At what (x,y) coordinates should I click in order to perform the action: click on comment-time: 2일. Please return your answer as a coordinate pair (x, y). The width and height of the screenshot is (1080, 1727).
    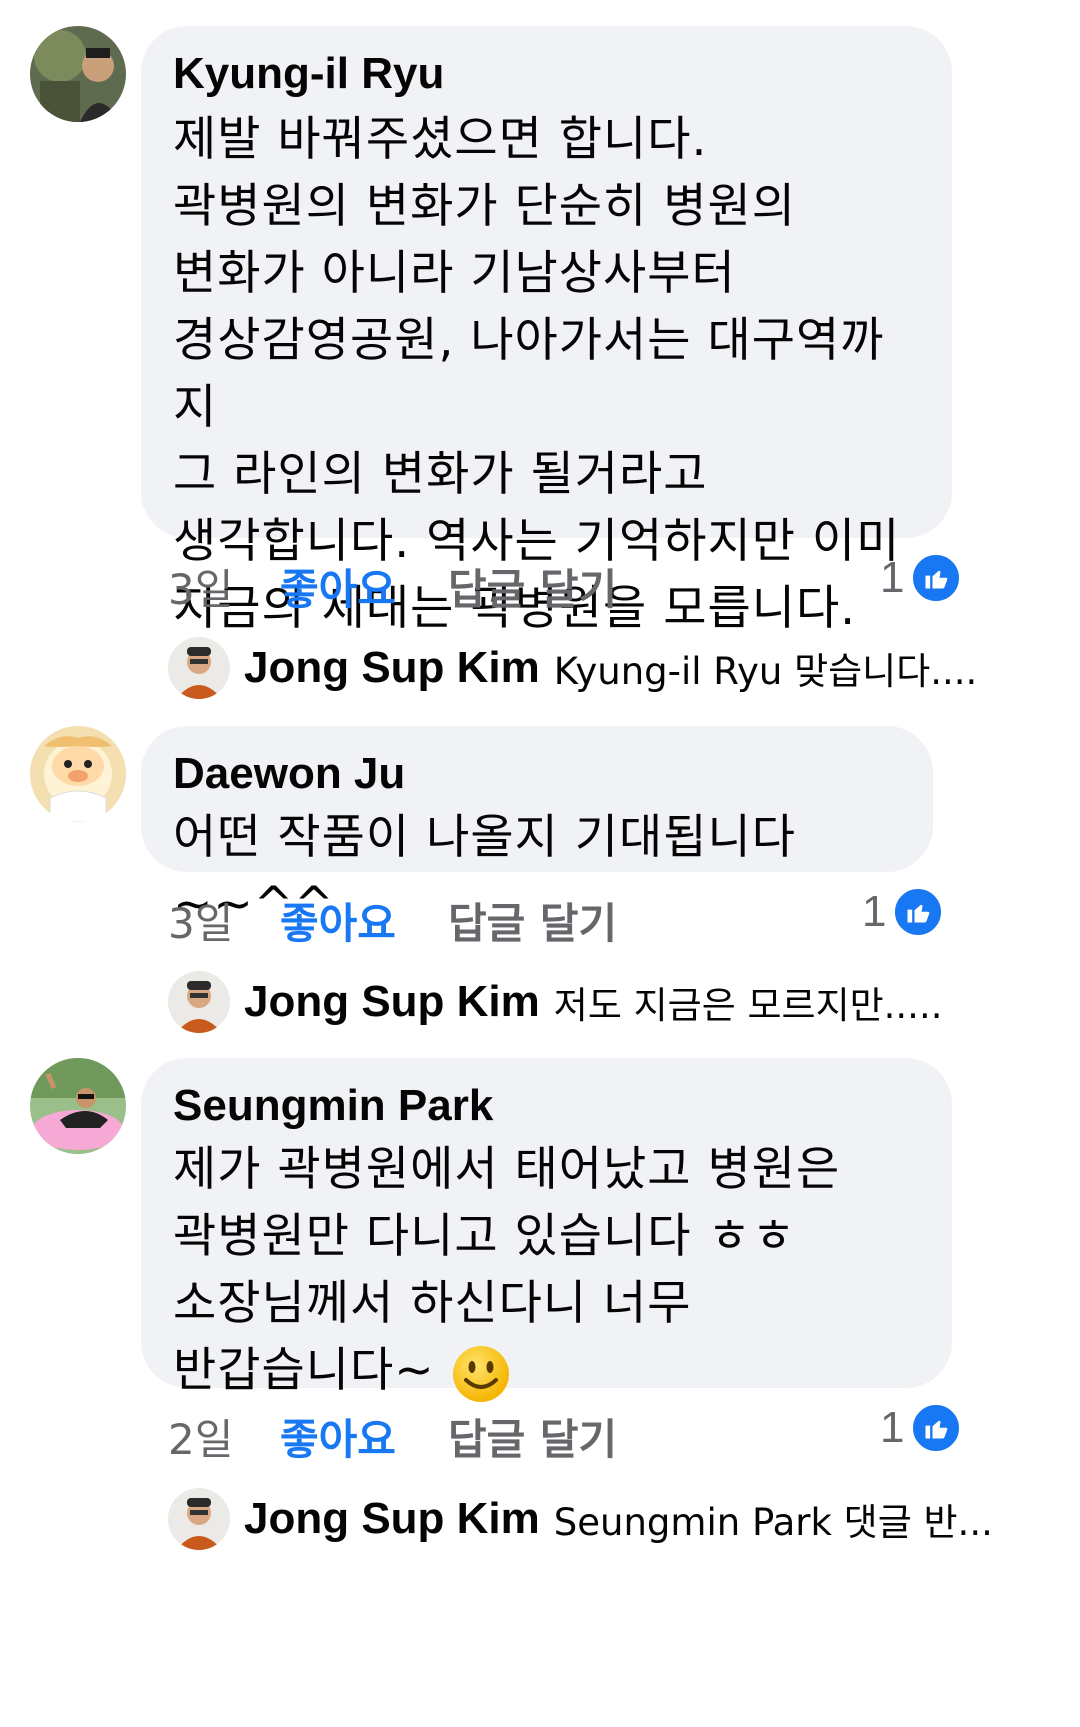
    Looking at the image, I should click on (200, 1436).